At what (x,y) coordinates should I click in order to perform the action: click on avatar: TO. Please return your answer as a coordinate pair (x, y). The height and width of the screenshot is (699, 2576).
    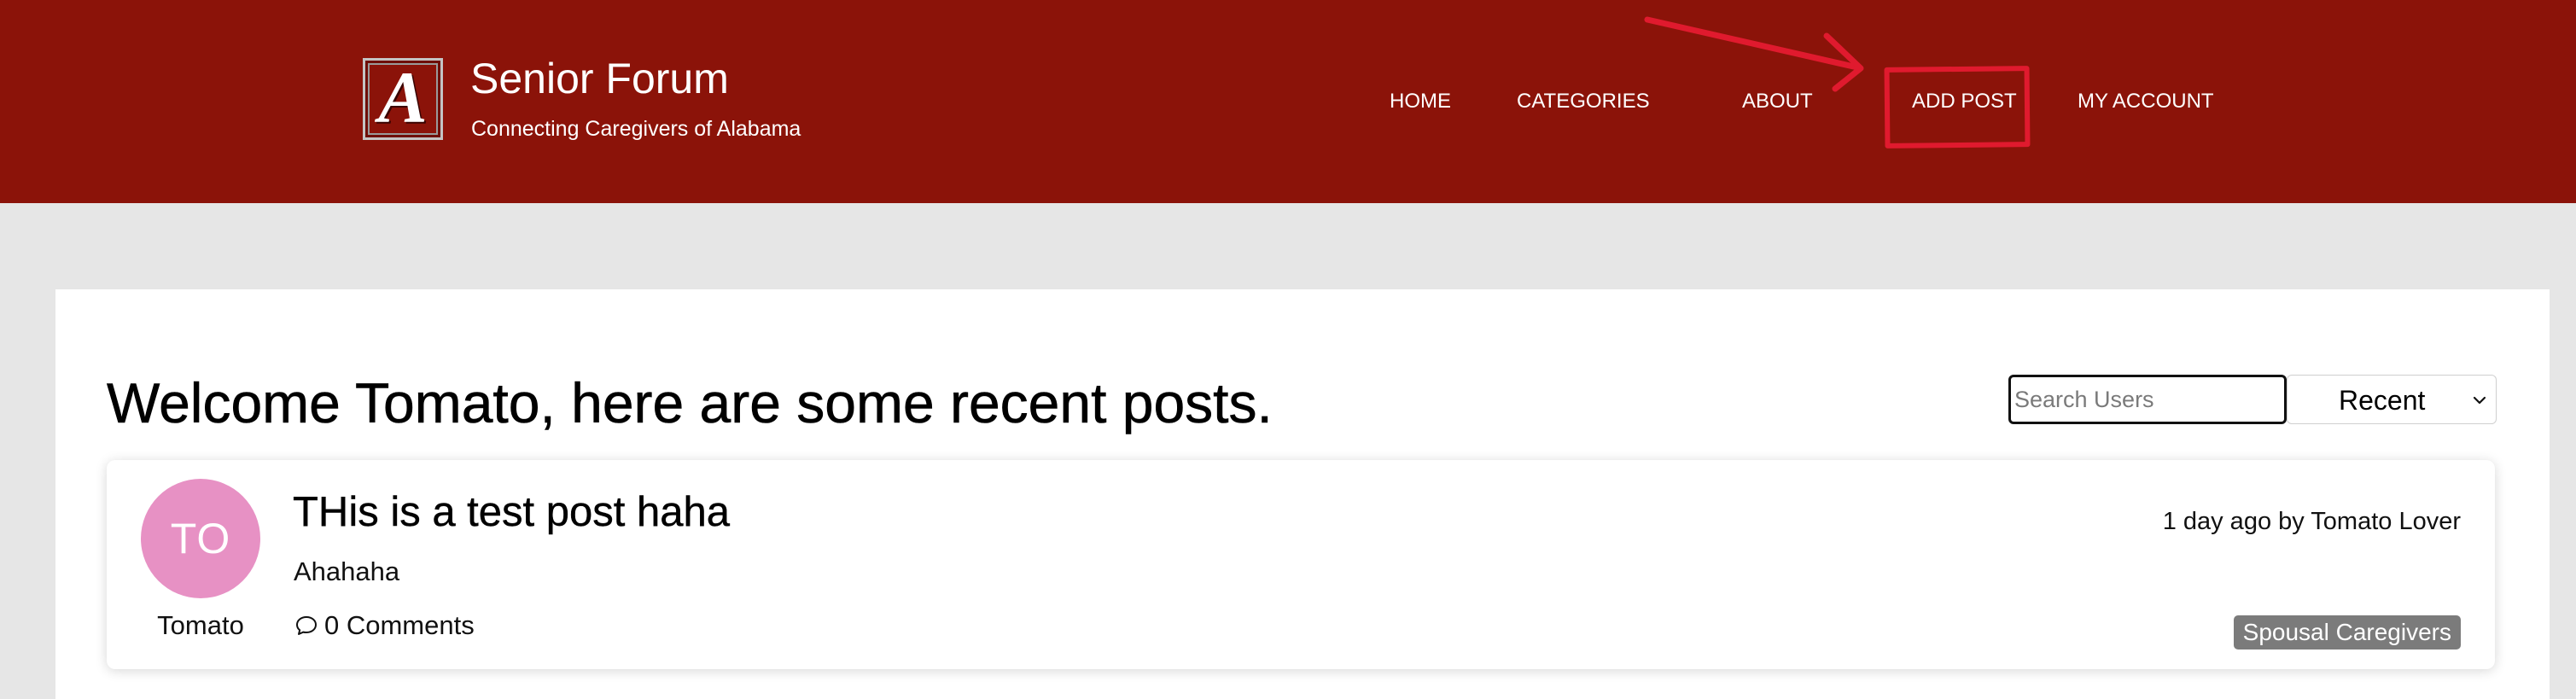
    Looking at the image, I should click on (200, 538).